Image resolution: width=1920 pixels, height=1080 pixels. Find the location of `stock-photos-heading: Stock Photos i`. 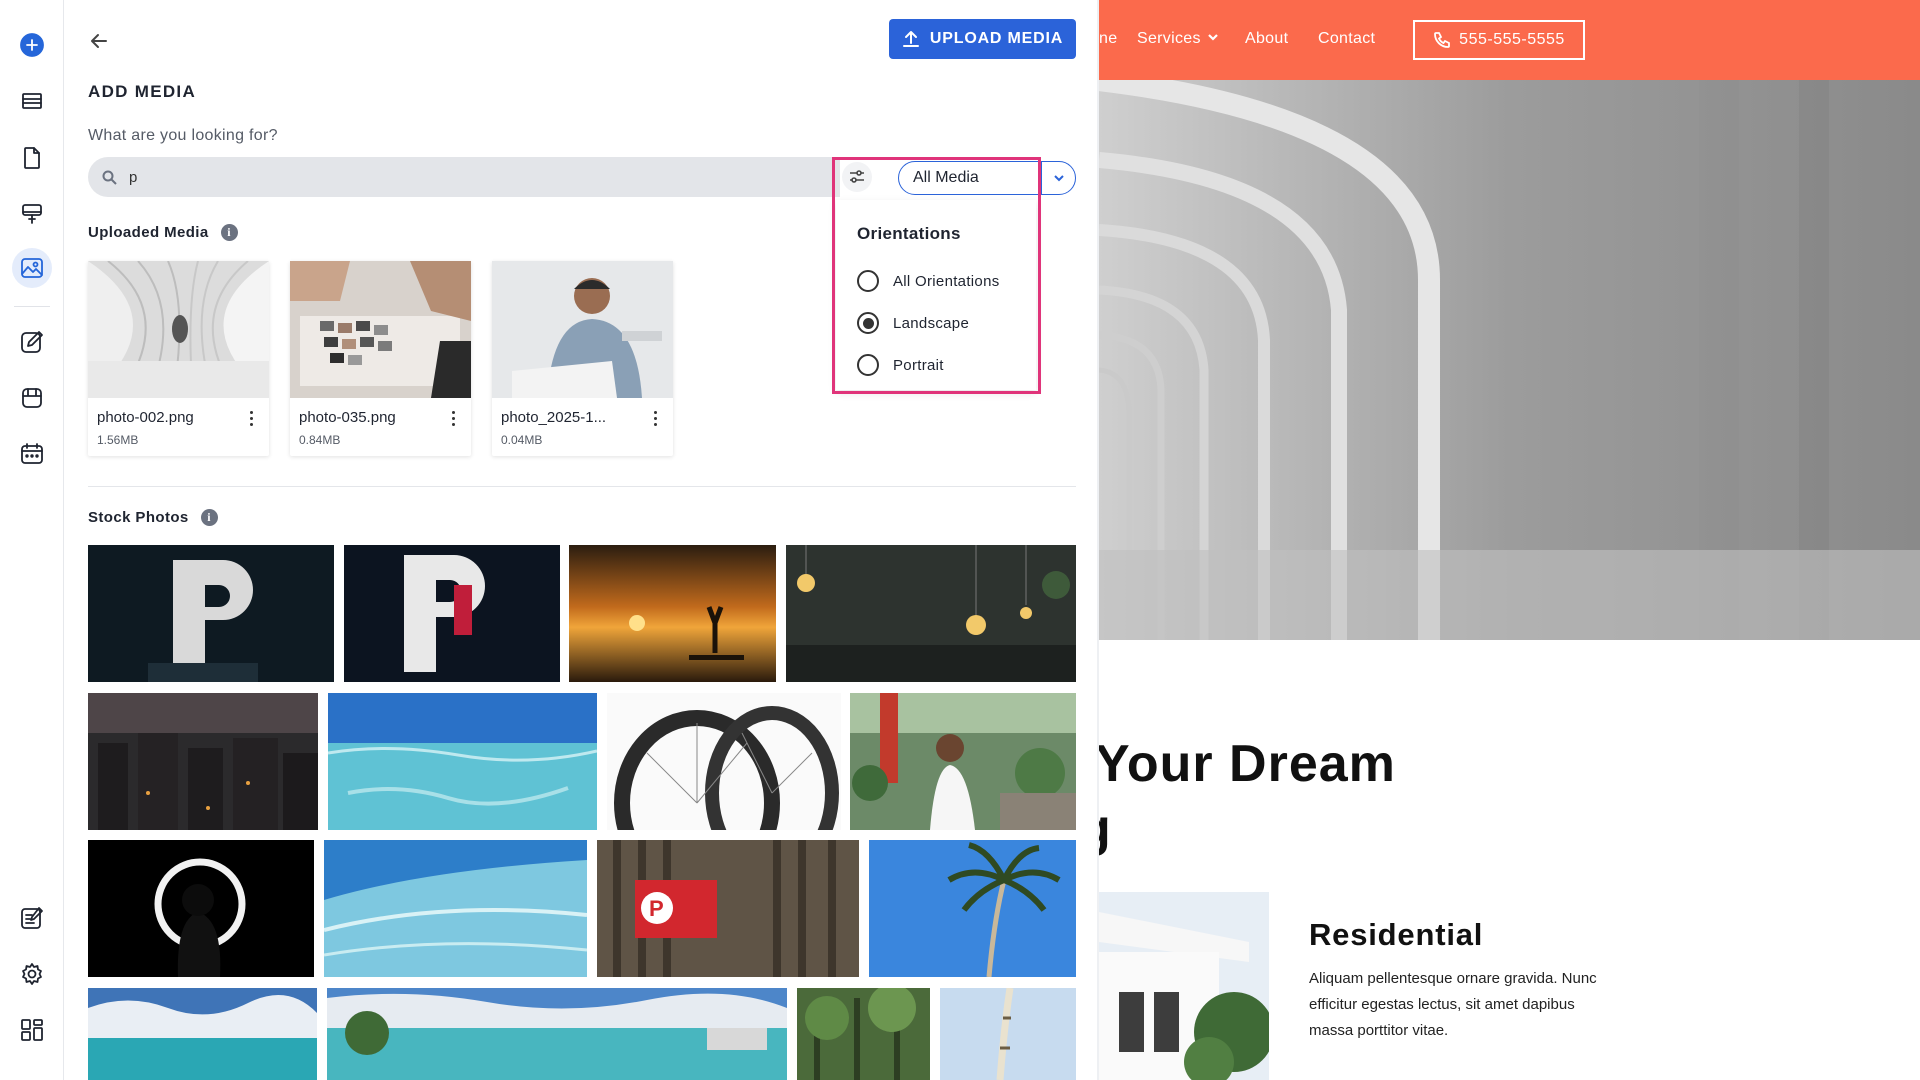

stock-photos-heading: Stock Photos i is located at coordinates (153, 517).